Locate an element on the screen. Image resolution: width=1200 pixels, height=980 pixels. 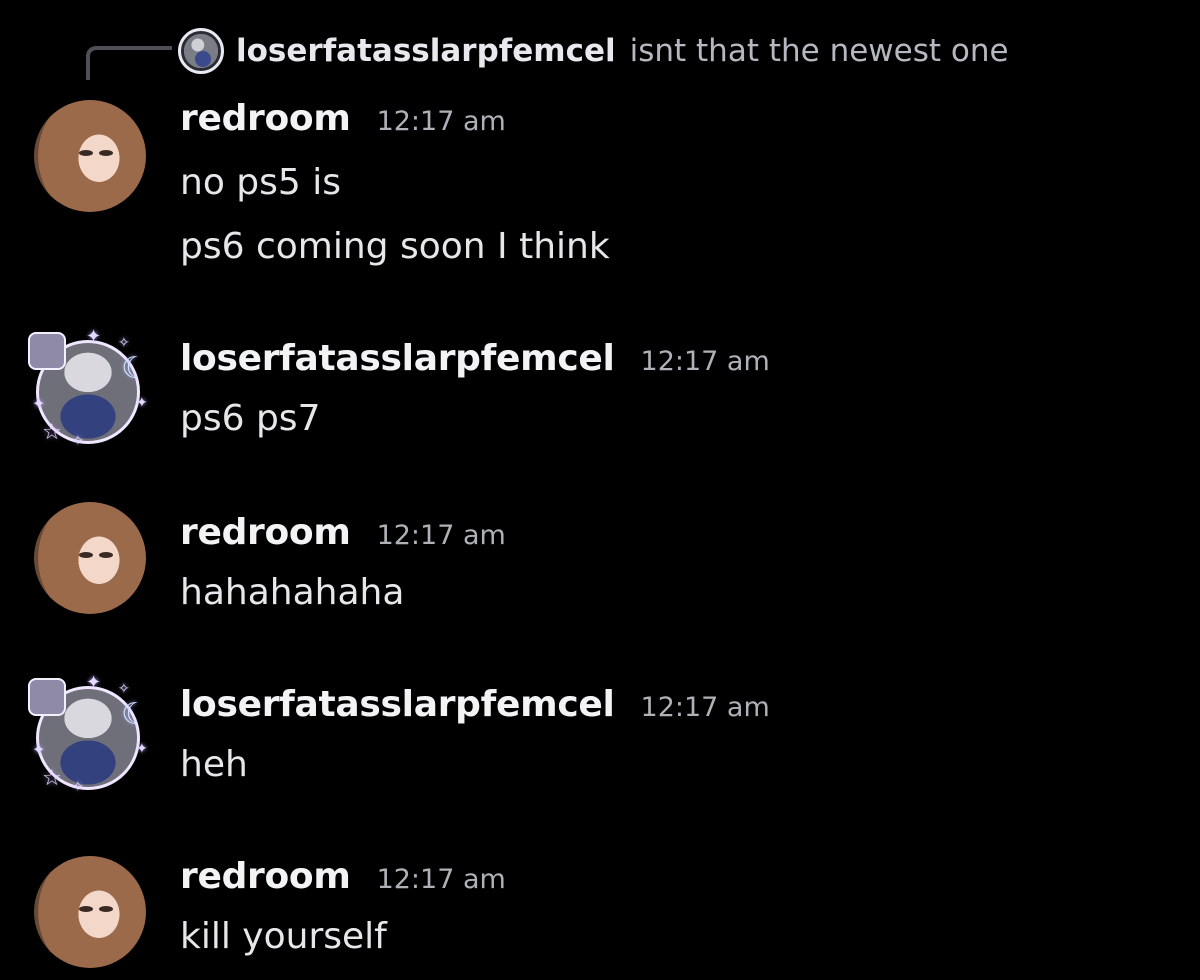
reply-text: isnt that the newest one is located at coordinates (819, 51).